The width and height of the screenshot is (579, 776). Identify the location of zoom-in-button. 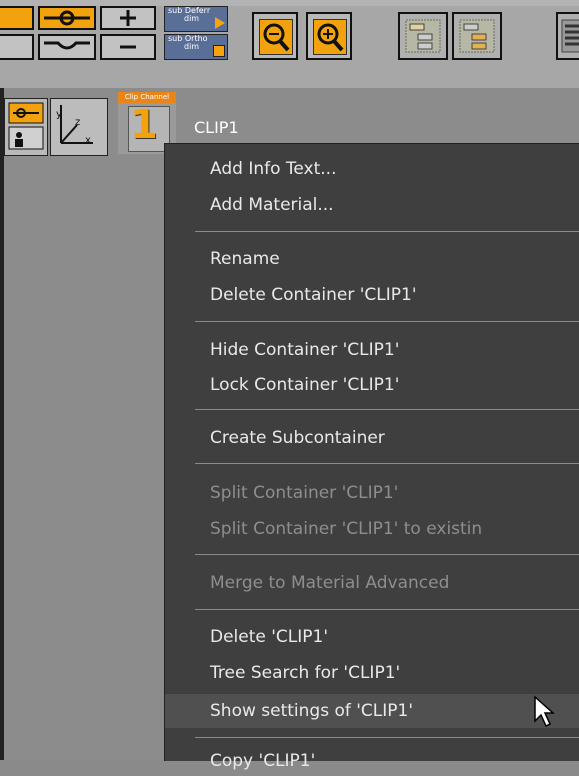
(329, 36).